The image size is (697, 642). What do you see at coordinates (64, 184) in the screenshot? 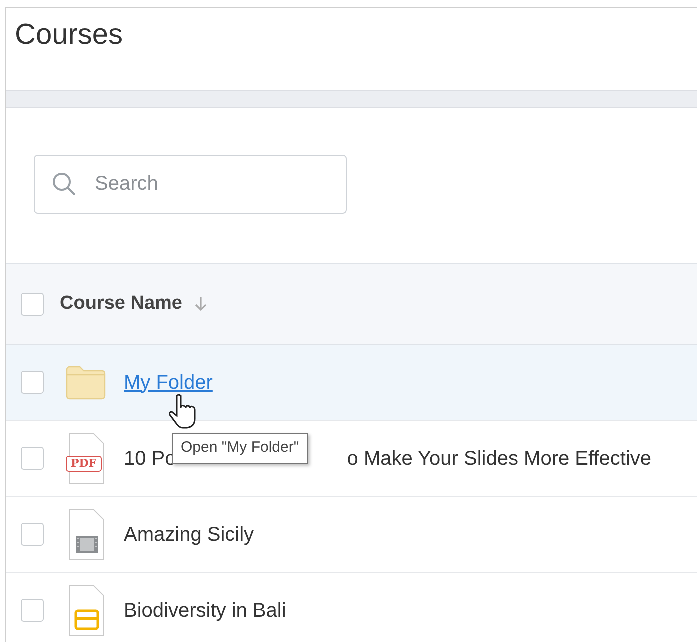
I see `search-icon` at bounding box center [64, 184].